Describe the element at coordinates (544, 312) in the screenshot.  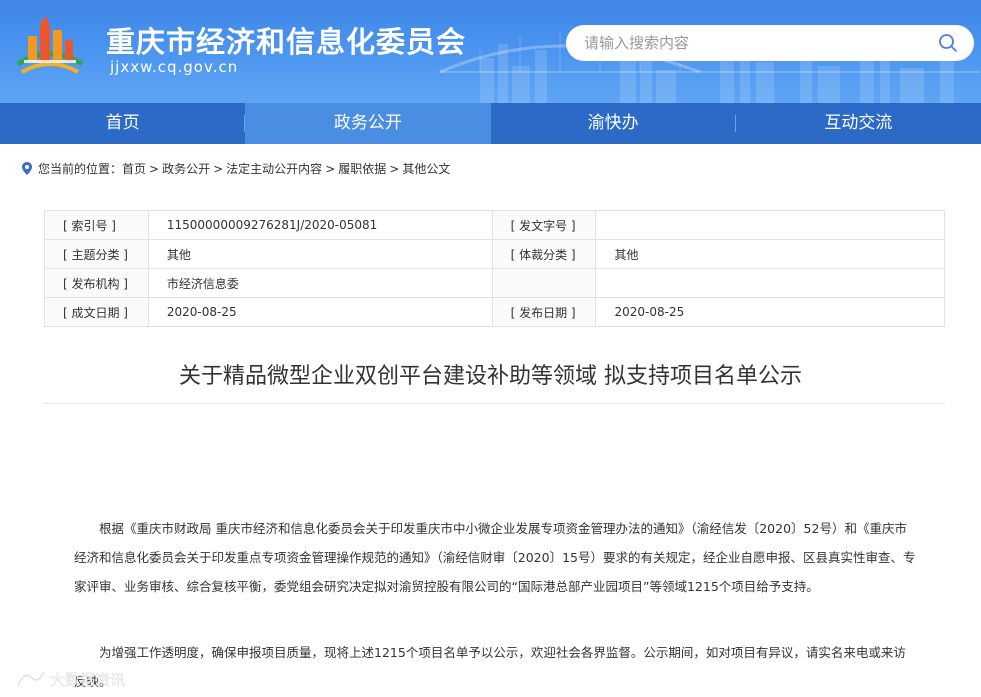
I see `publish-date-label: [ 发布日期 ]` at that location.